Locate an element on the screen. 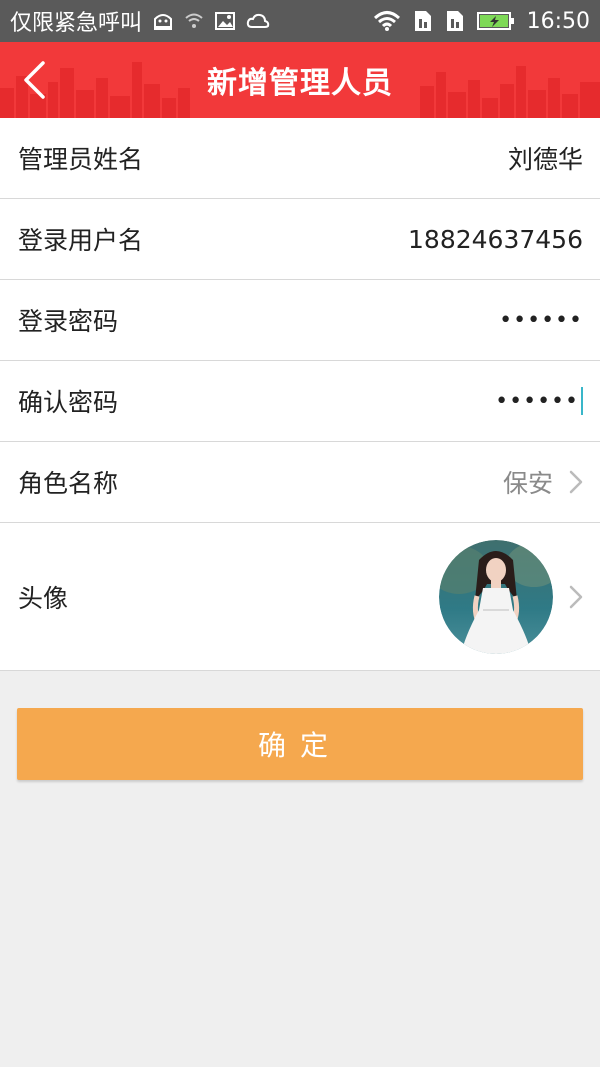 The height and width of the screenshot is (1067, 600). confirm-button: 确定 is located at coordinates (300, 744).